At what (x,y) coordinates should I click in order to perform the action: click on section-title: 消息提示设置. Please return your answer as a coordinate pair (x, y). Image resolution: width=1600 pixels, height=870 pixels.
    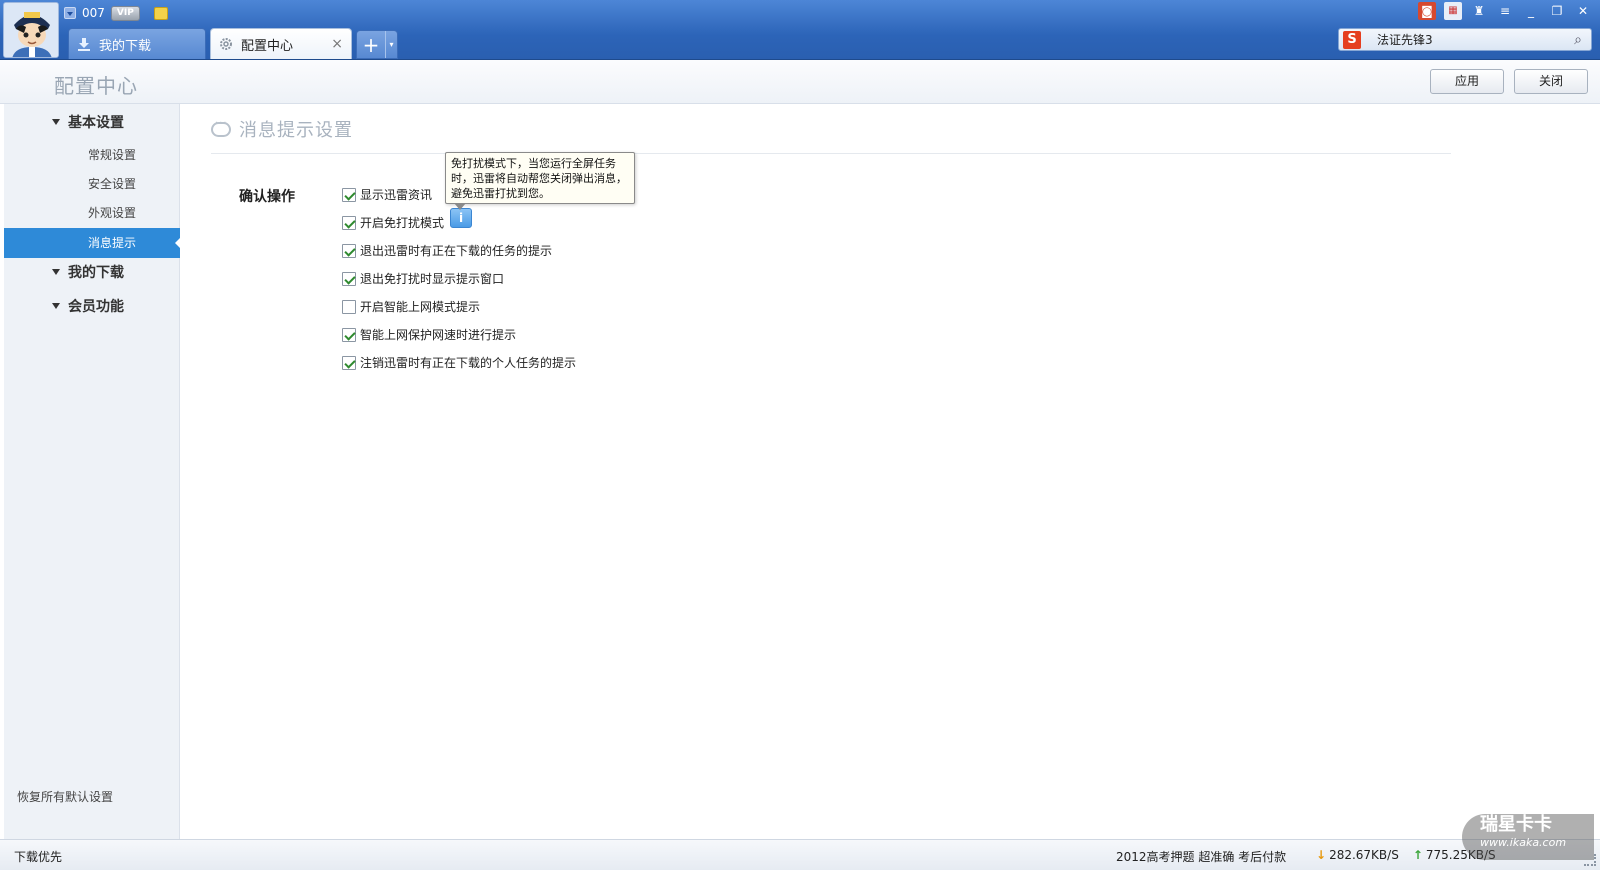
    Looking at the image, I should click on (282, 129).